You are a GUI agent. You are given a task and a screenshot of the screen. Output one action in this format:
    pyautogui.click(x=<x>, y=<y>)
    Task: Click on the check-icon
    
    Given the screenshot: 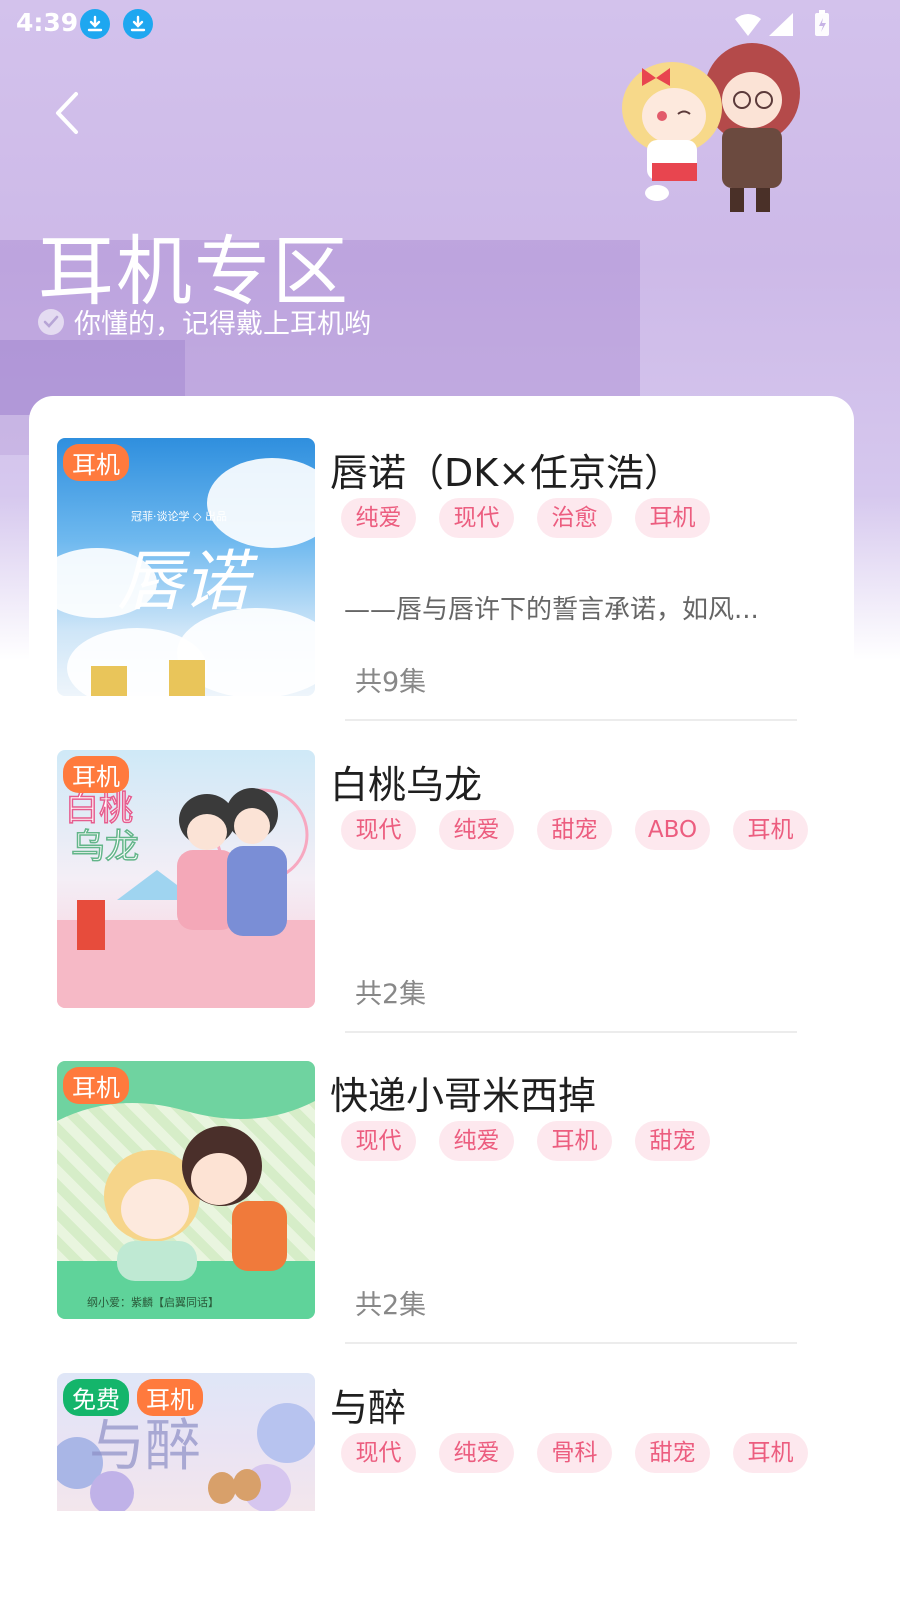 What is the action you would take?
    pyautogui.click(x=51, y=321)
    